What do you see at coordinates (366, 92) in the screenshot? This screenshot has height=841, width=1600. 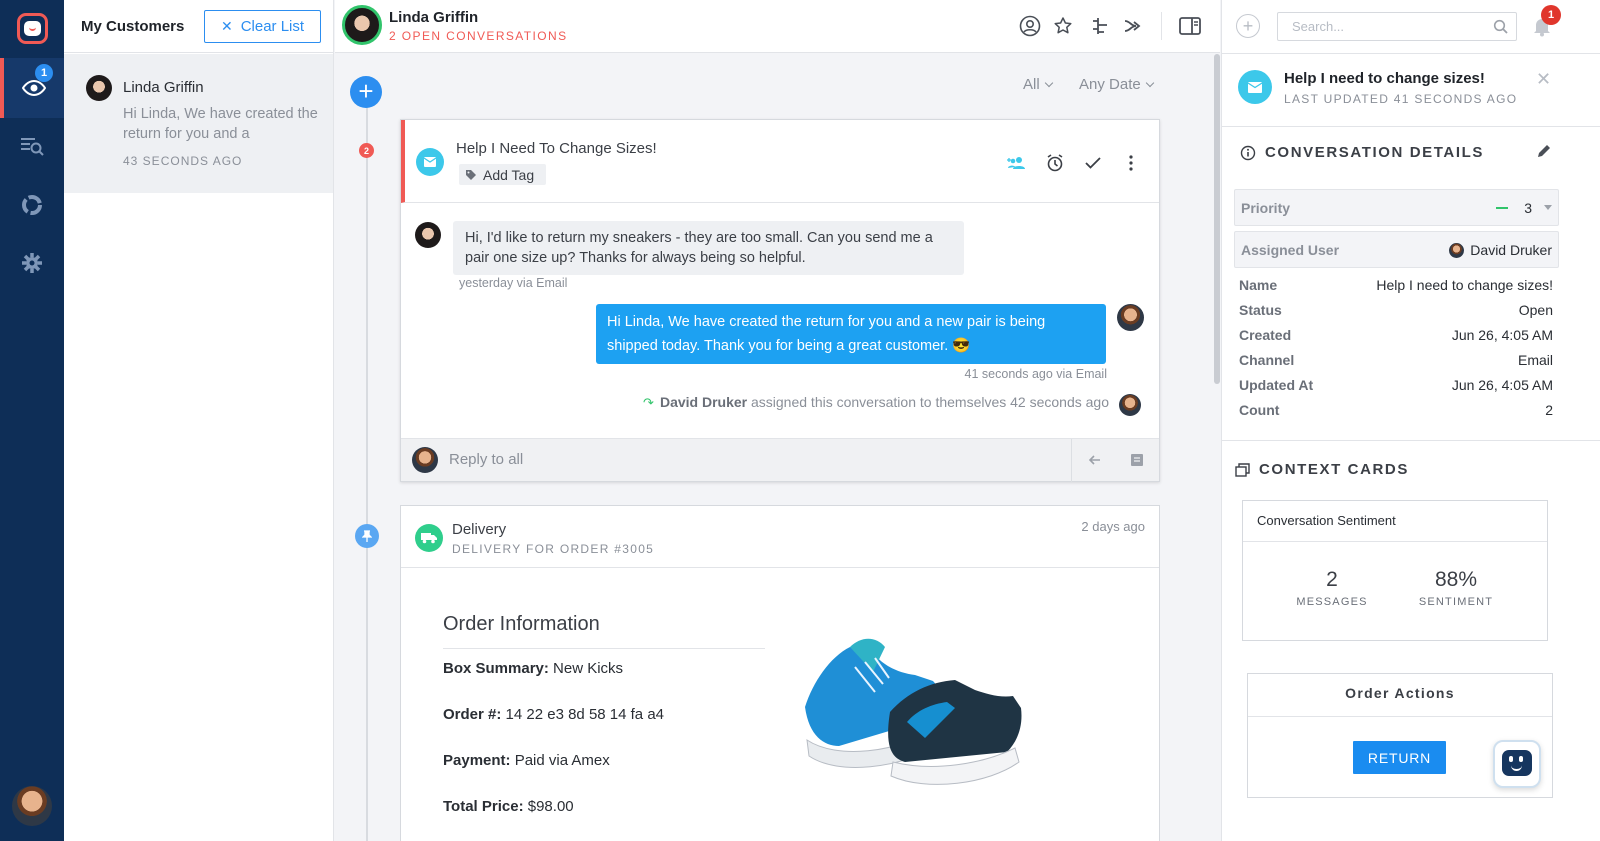 I see `add-conversation-button: +` at bounding box center [366, 92].